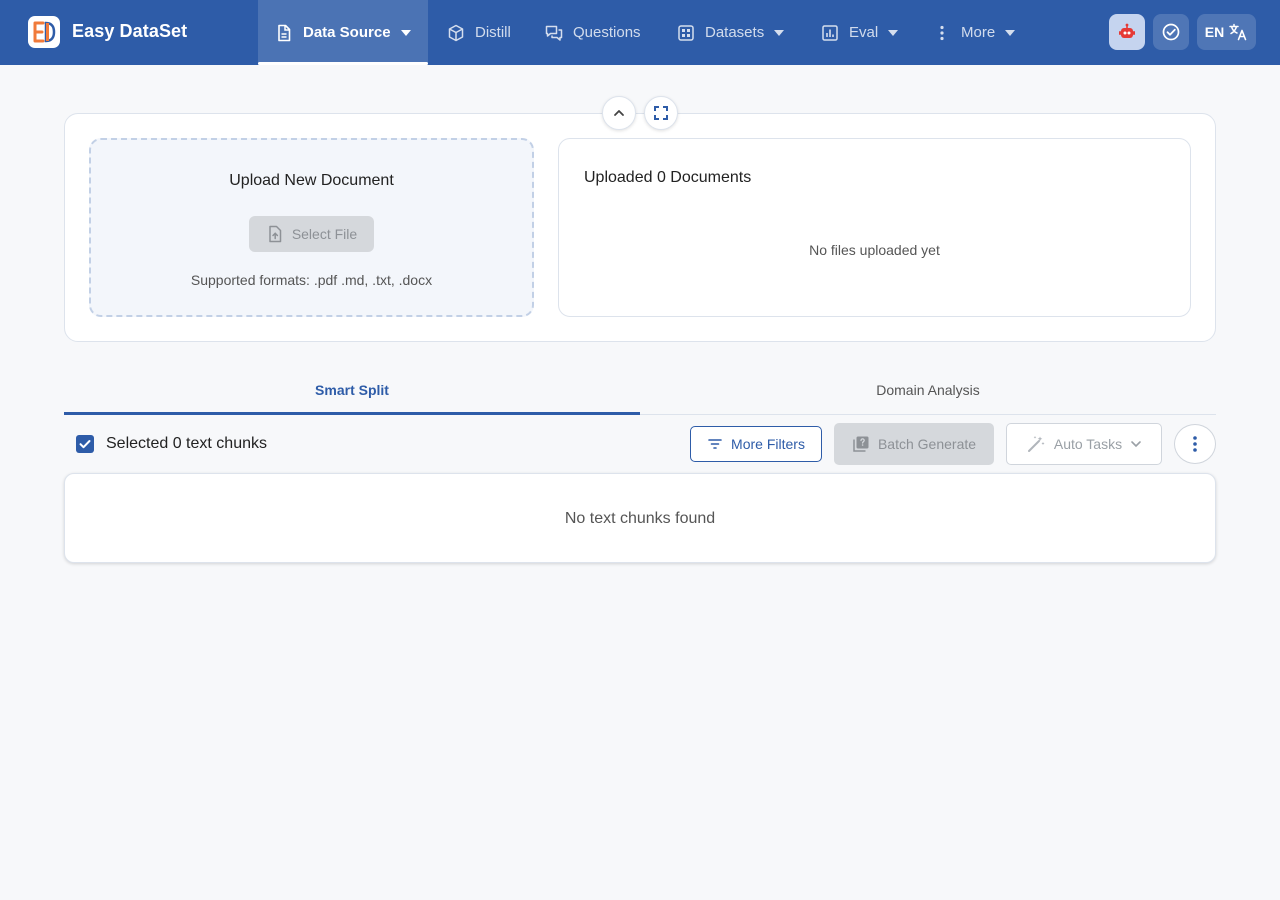 The width and height of the screenshot is (1280, 900). I want to click on upload-title: Upload New Document, so click(311, 180).